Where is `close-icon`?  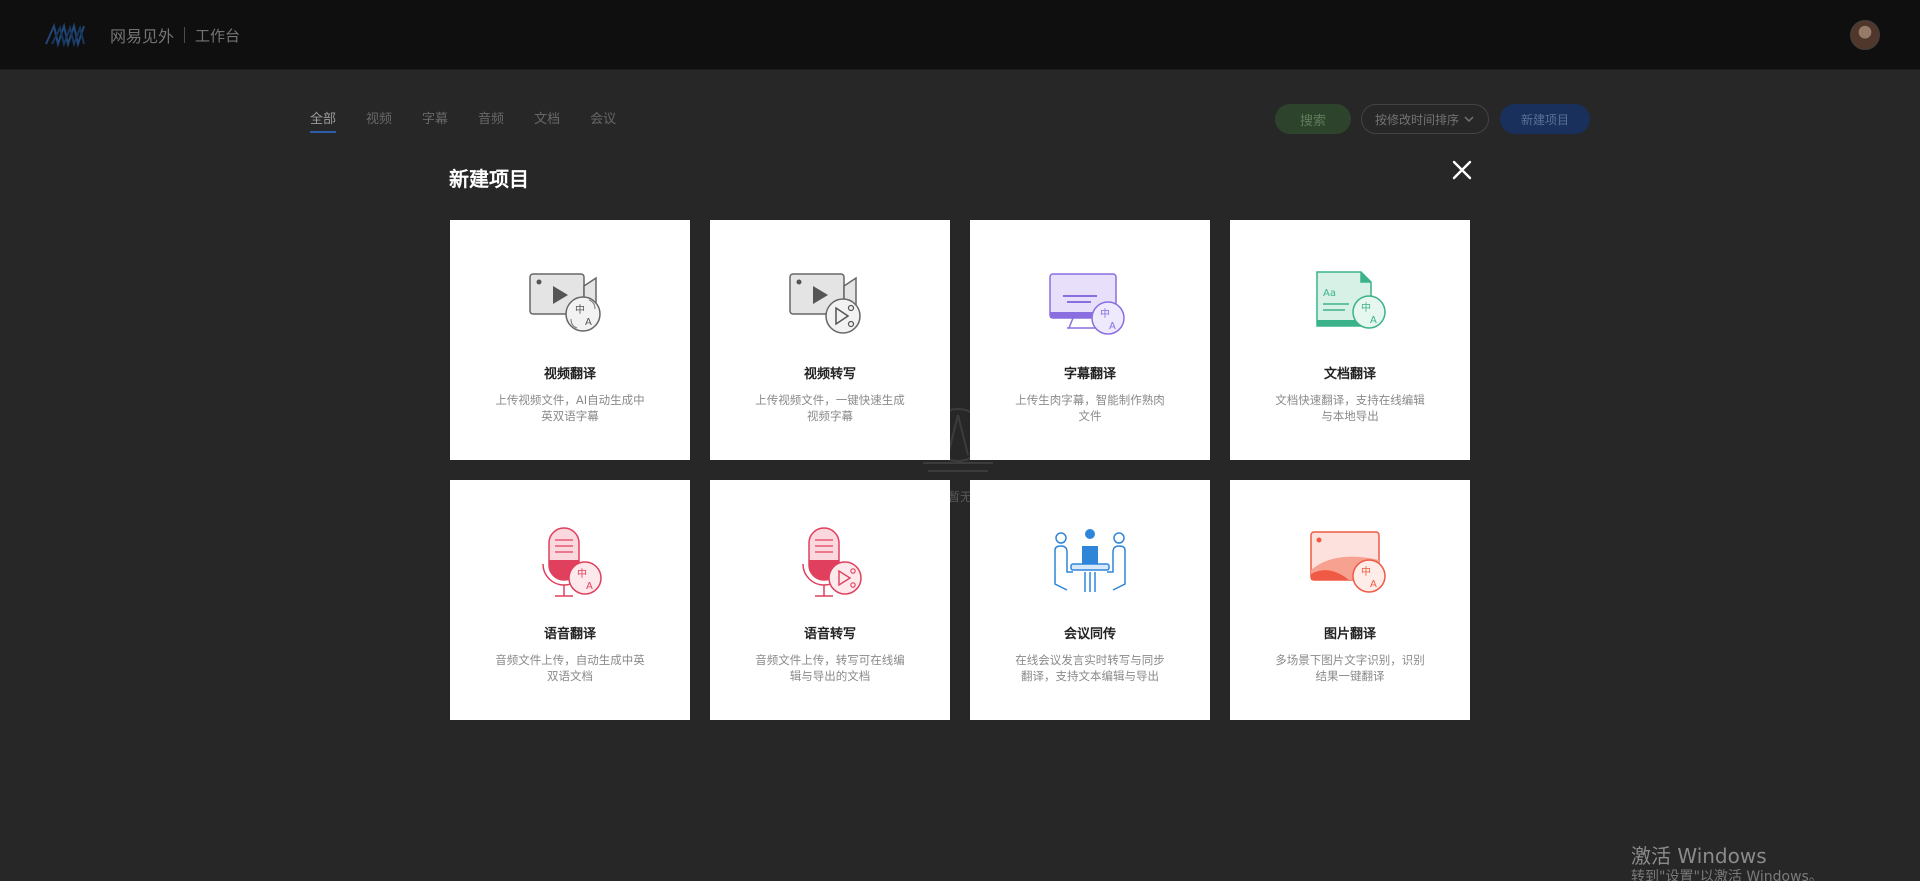 close-icon is located at coordinates (1462, 170).